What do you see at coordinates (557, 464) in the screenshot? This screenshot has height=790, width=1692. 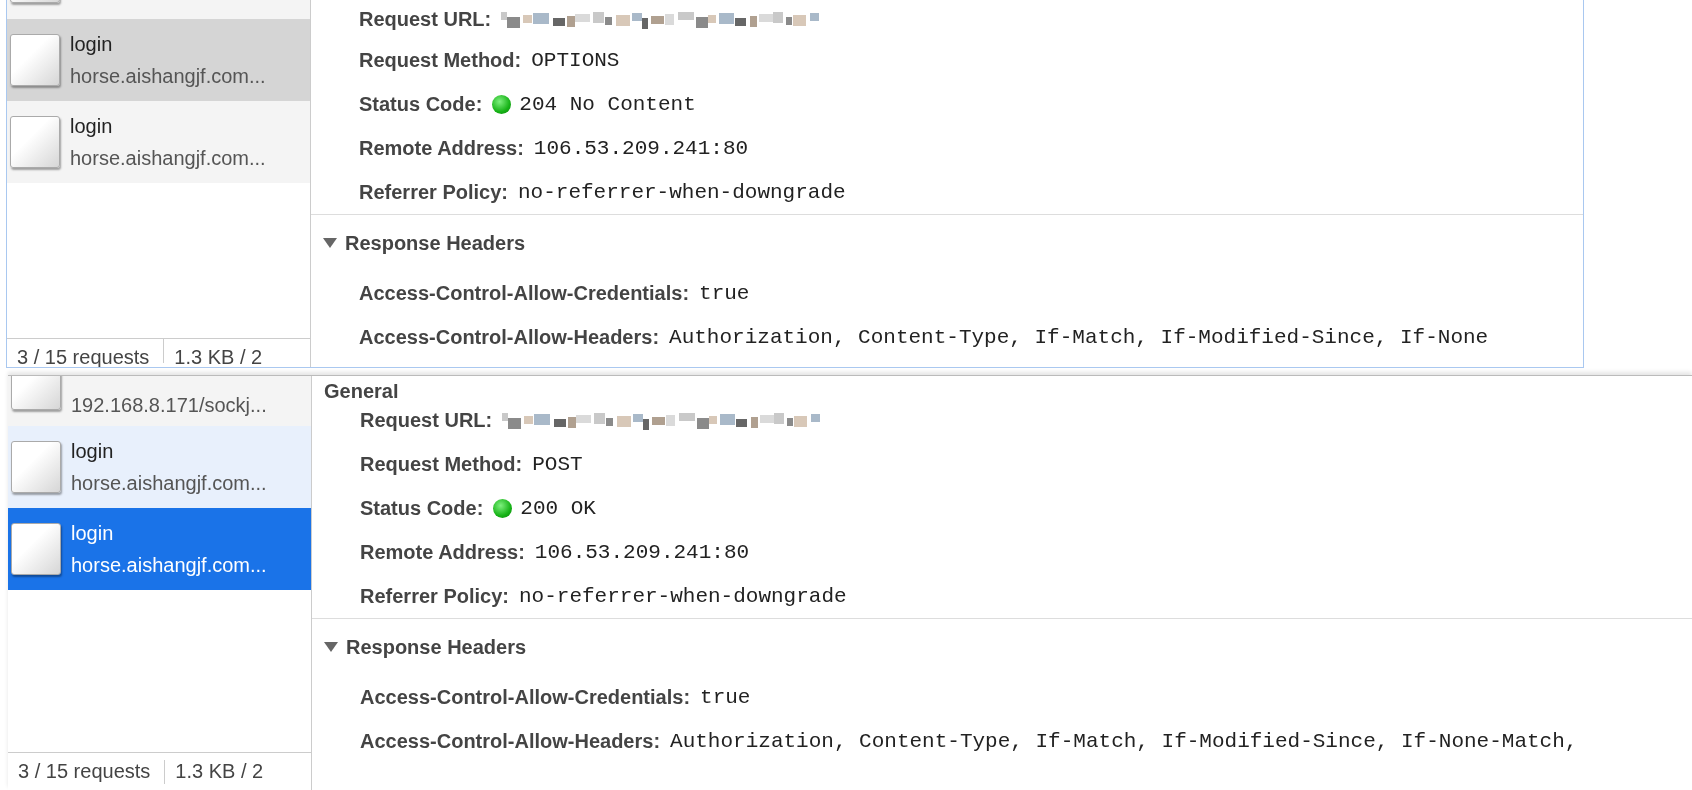 I see `header-value: POST` at bounding box center [557, 464].